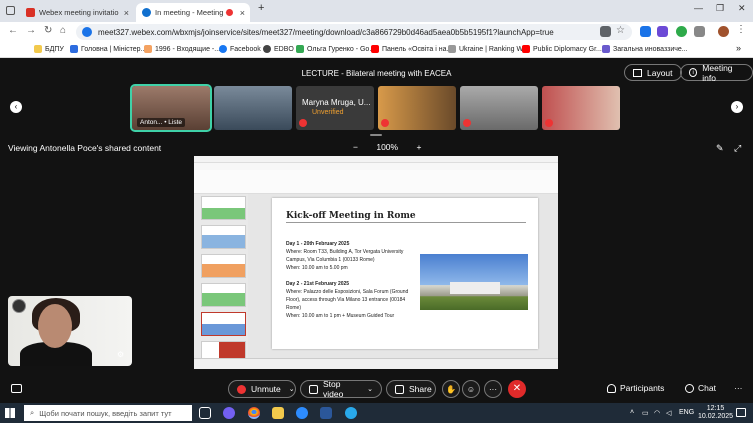 This screenshot has width=753, height=423. Describe the element at coordinates (108, 413) in the screenshot. I see `taskbar-search-input: ⌕ Щоби почати пошук, введіть запит тут` at that location.